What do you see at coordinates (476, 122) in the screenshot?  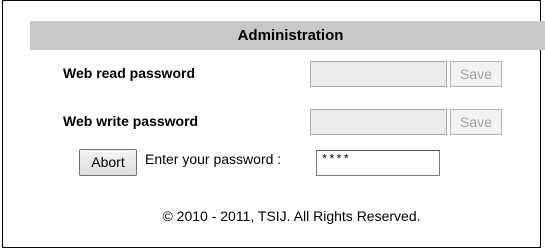 I see `write-password-save-button: Save` at bounding box center [476, 122].